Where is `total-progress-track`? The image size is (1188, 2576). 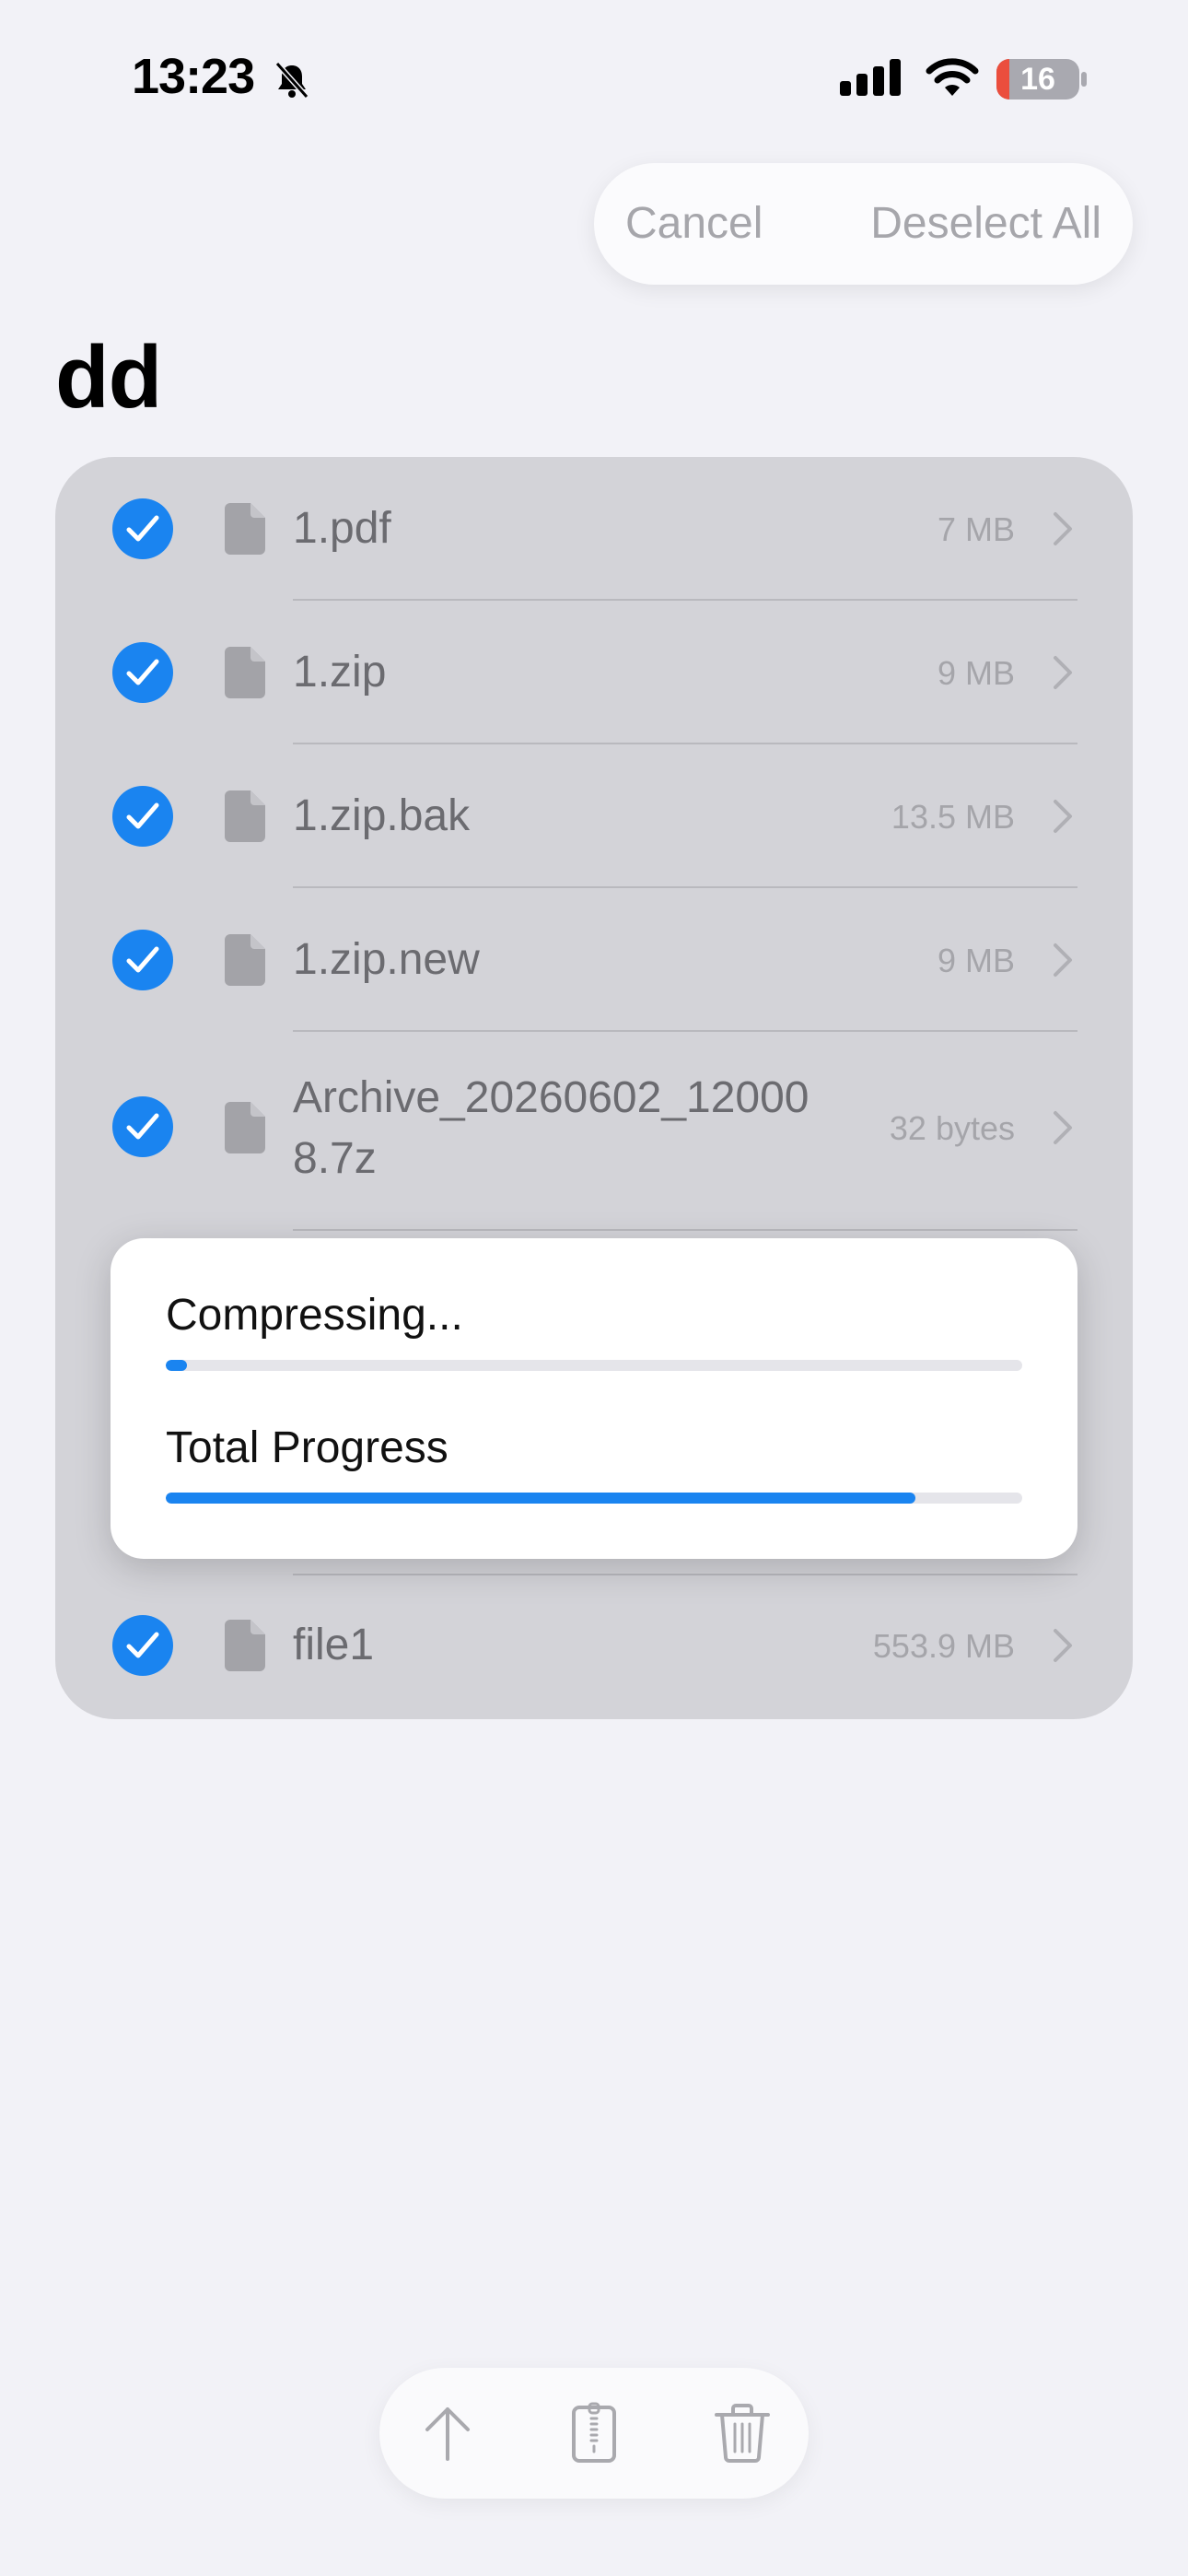
total-progress-track is located at coordinates (594, 1498).